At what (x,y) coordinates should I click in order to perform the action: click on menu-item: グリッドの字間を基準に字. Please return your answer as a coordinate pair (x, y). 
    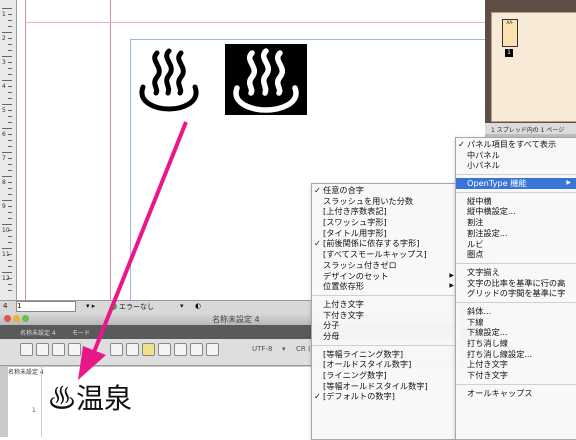
    Looking at the image, I should click on (516, 293).